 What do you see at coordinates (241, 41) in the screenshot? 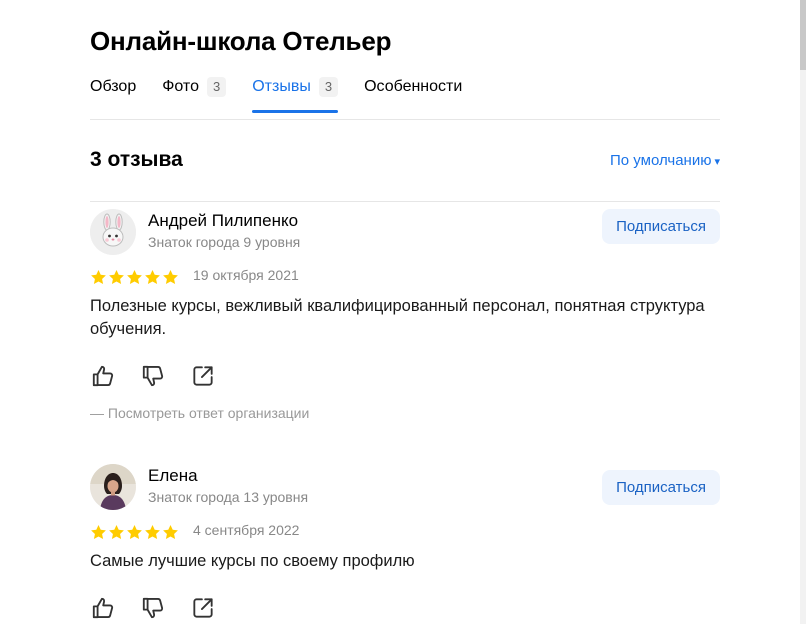
I see `page-title: Онлайн-школа Отельер` at bounding box center [241, 41].